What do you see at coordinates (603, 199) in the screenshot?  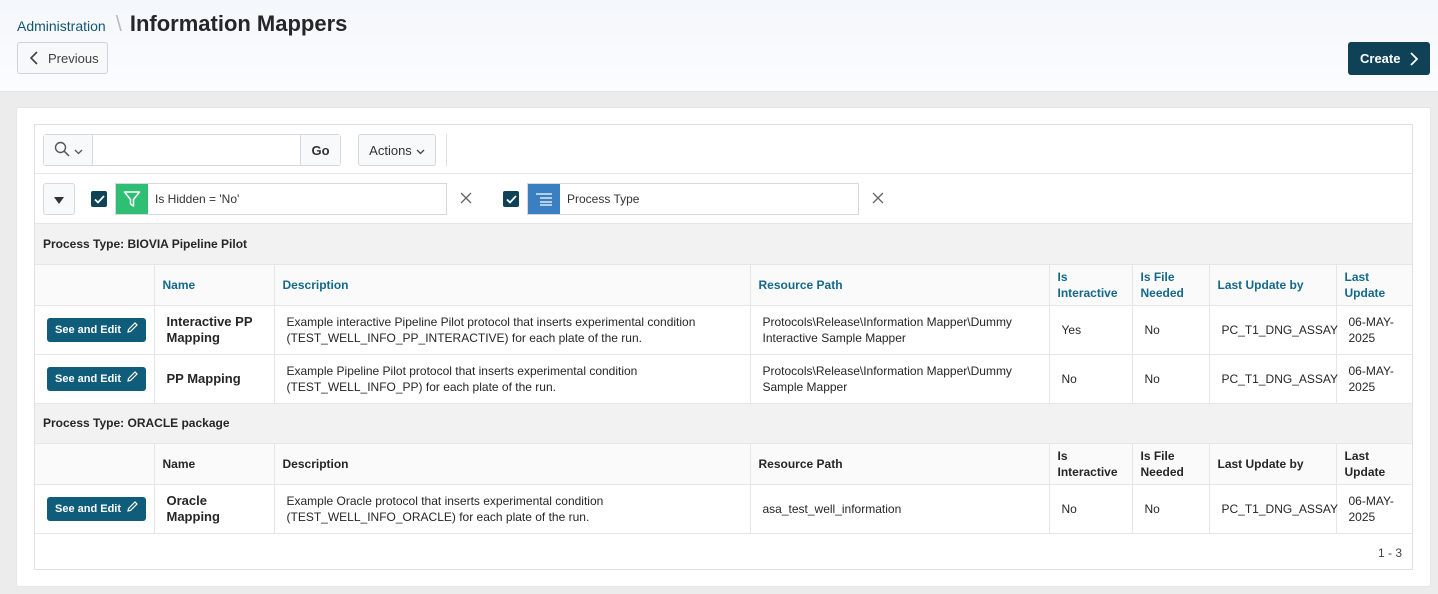 I see `filter-process-type-label: Process Type` at bounding box center [603, 199].